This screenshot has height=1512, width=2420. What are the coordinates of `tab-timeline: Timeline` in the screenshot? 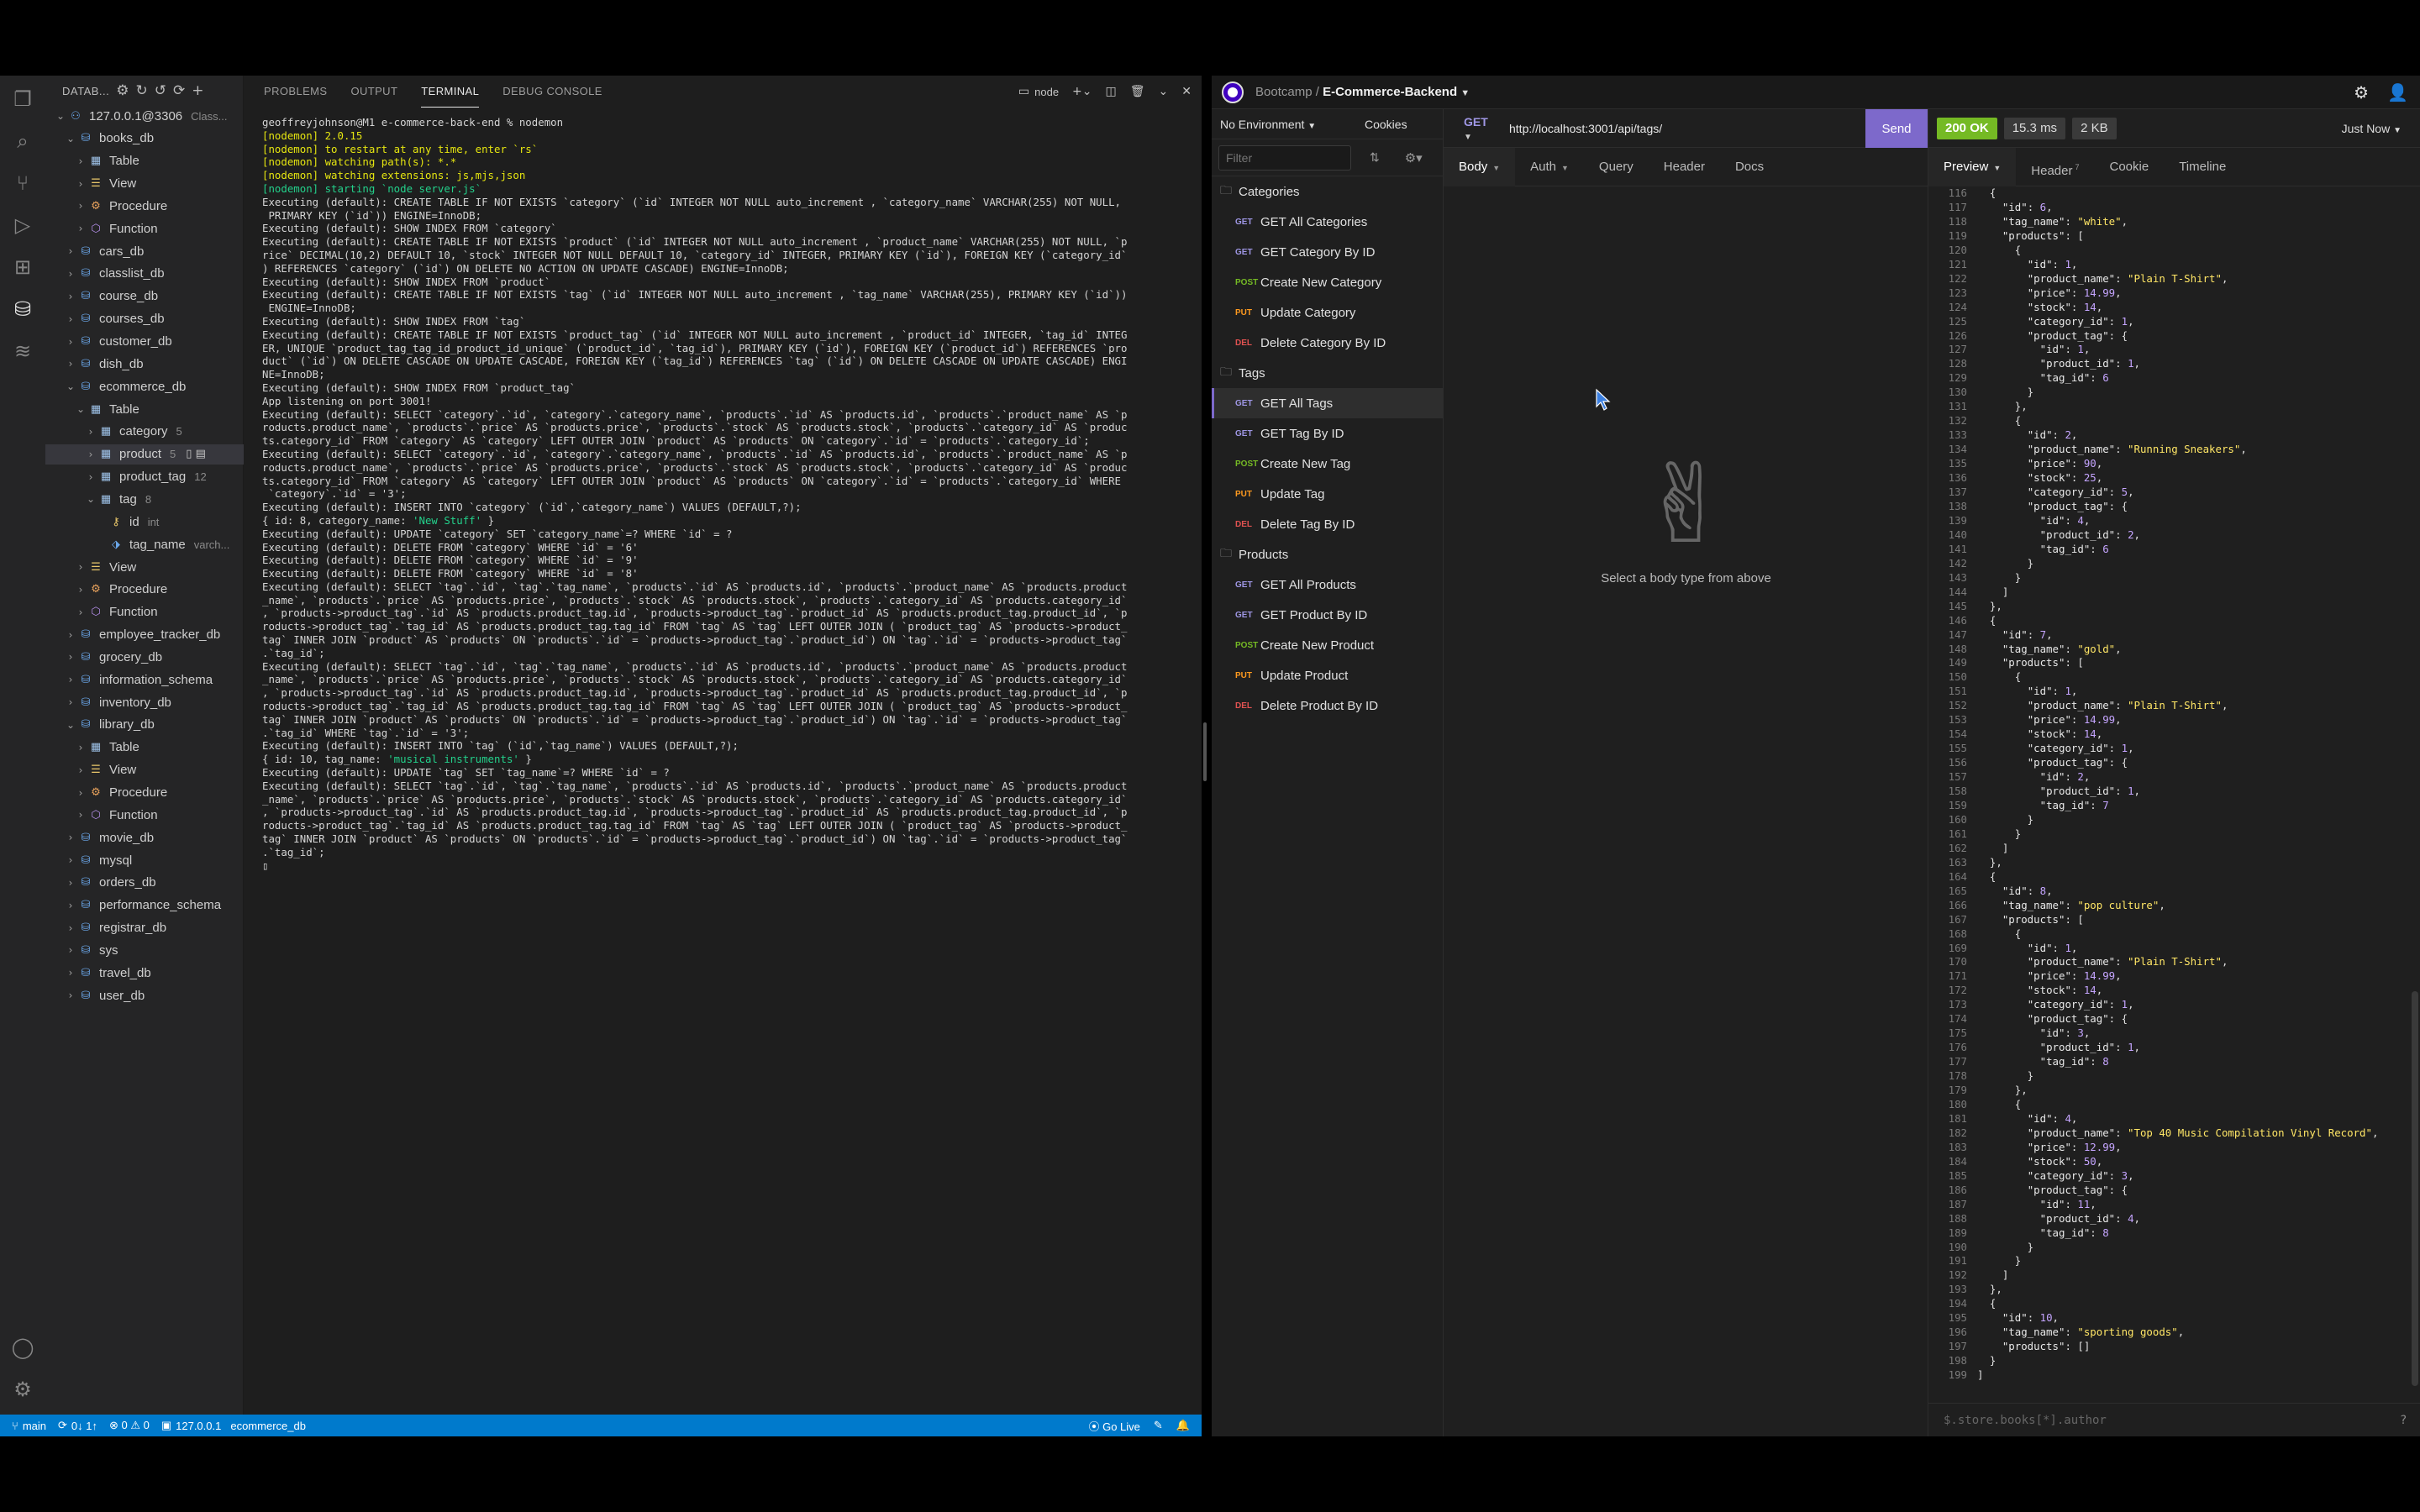 It's located at (2203, 167).